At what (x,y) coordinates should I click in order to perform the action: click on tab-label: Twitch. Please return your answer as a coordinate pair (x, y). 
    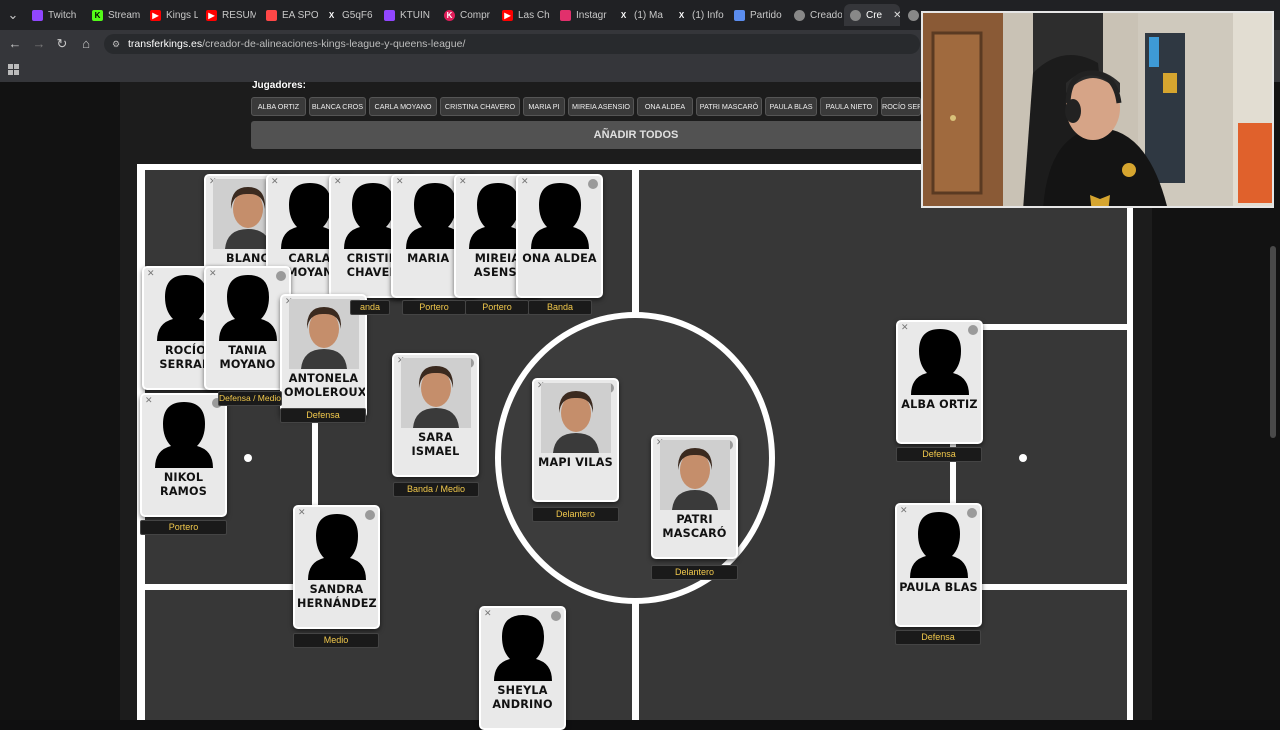
    Looking at the image, I should click on (62, 15).